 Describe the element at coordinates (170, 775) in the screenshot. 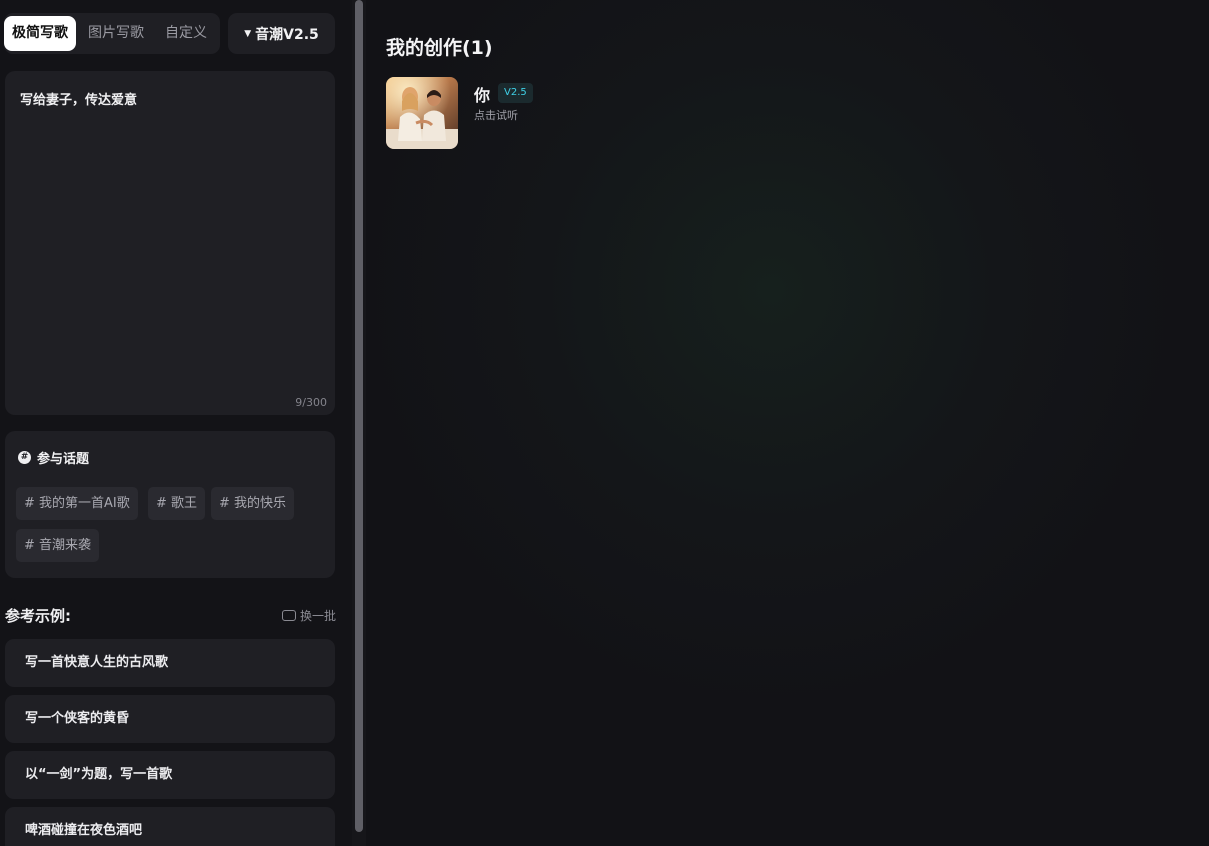

I see `example-item: 以“一剑”为题，写一首歌` at that location.